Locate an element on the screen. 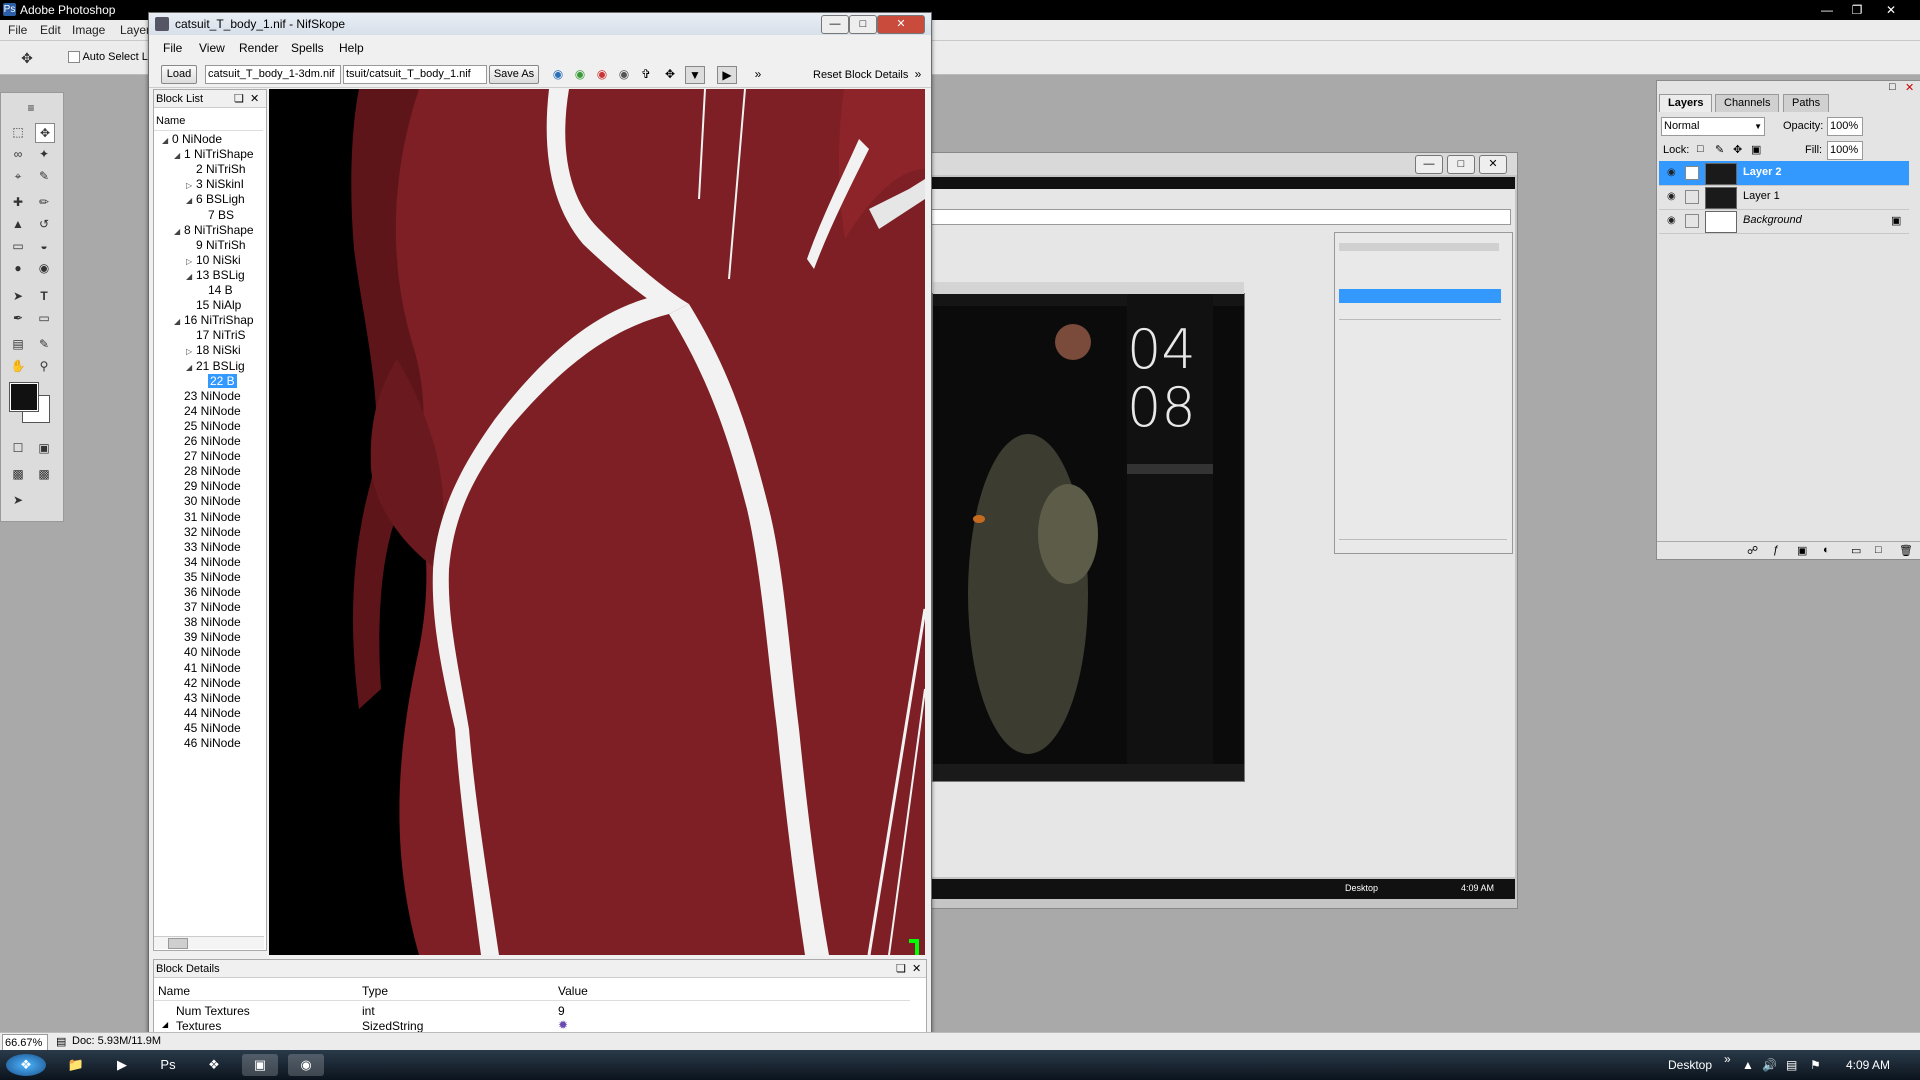 This screenshot has height=1080, width=1920. block-tree-row: ▷ 10 NiSki is located at coordinates (213, 260).